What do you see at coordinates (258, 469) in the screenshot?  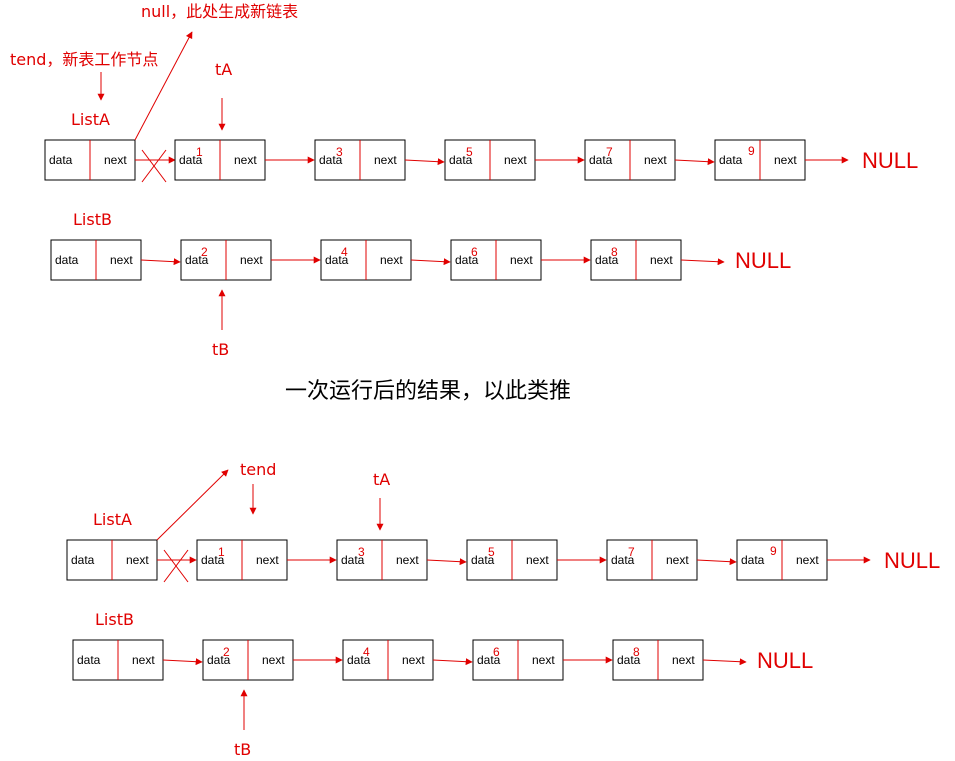 I see `tend-label: tend` at bounding box center [258, 469].